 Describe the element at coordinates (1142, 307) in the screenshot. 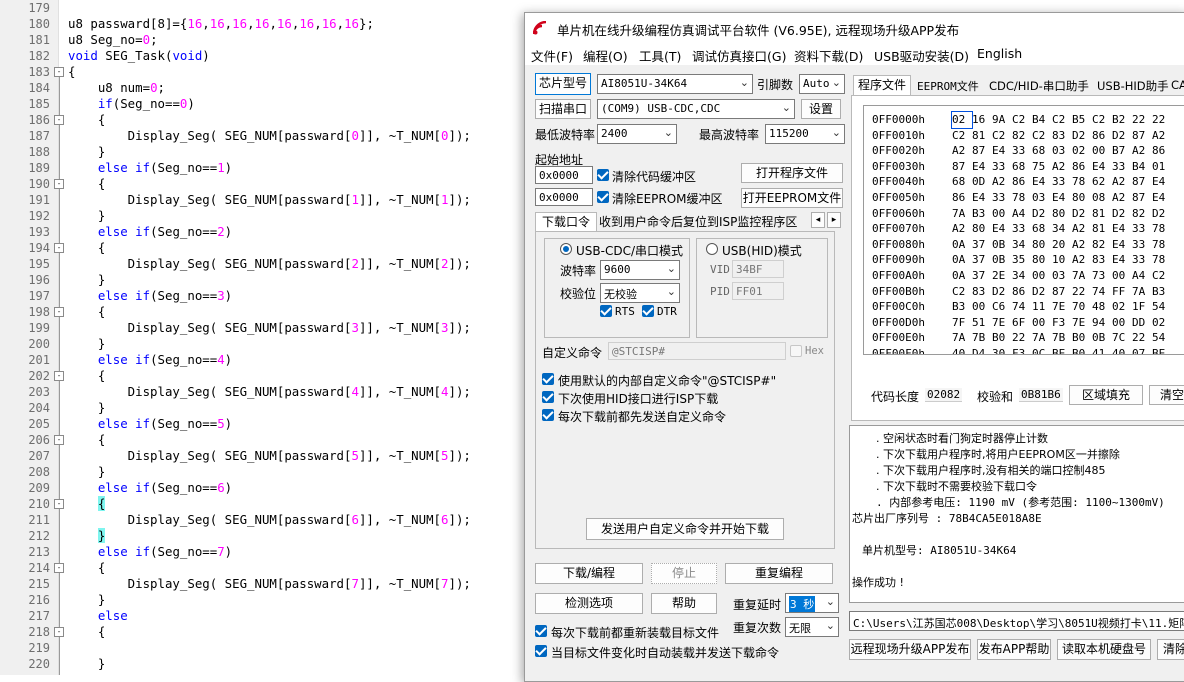

I see `hex-byte: 1F` at that location.